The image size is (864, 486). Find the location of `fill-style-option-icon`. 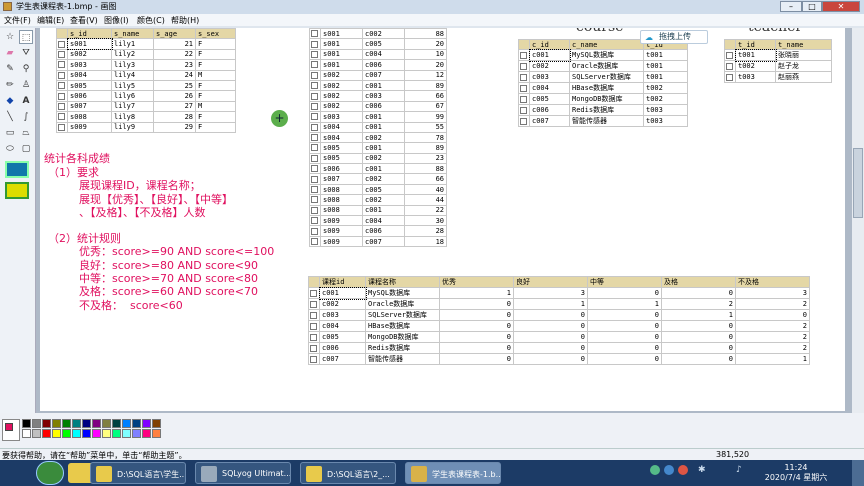

fill-style-option-icon is located at coordinates (17, 169).